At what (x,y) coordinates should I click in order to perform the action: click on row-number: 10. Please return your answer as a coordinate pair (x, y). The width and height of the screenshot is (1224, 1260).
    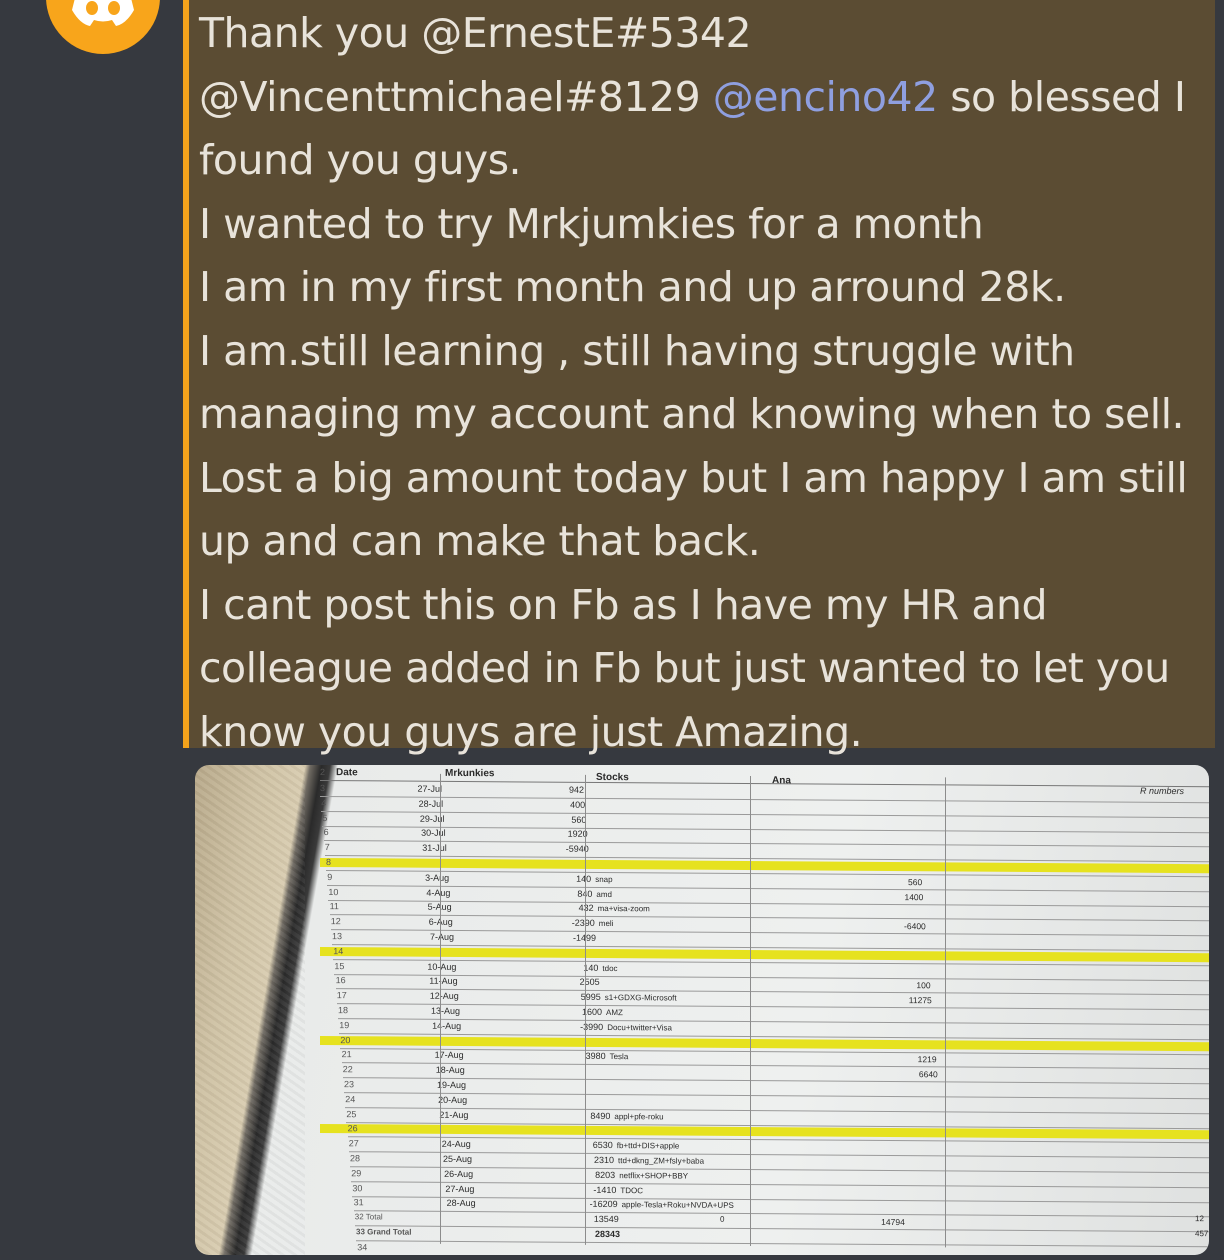
    Looking at the image, I should click on (333, 891).